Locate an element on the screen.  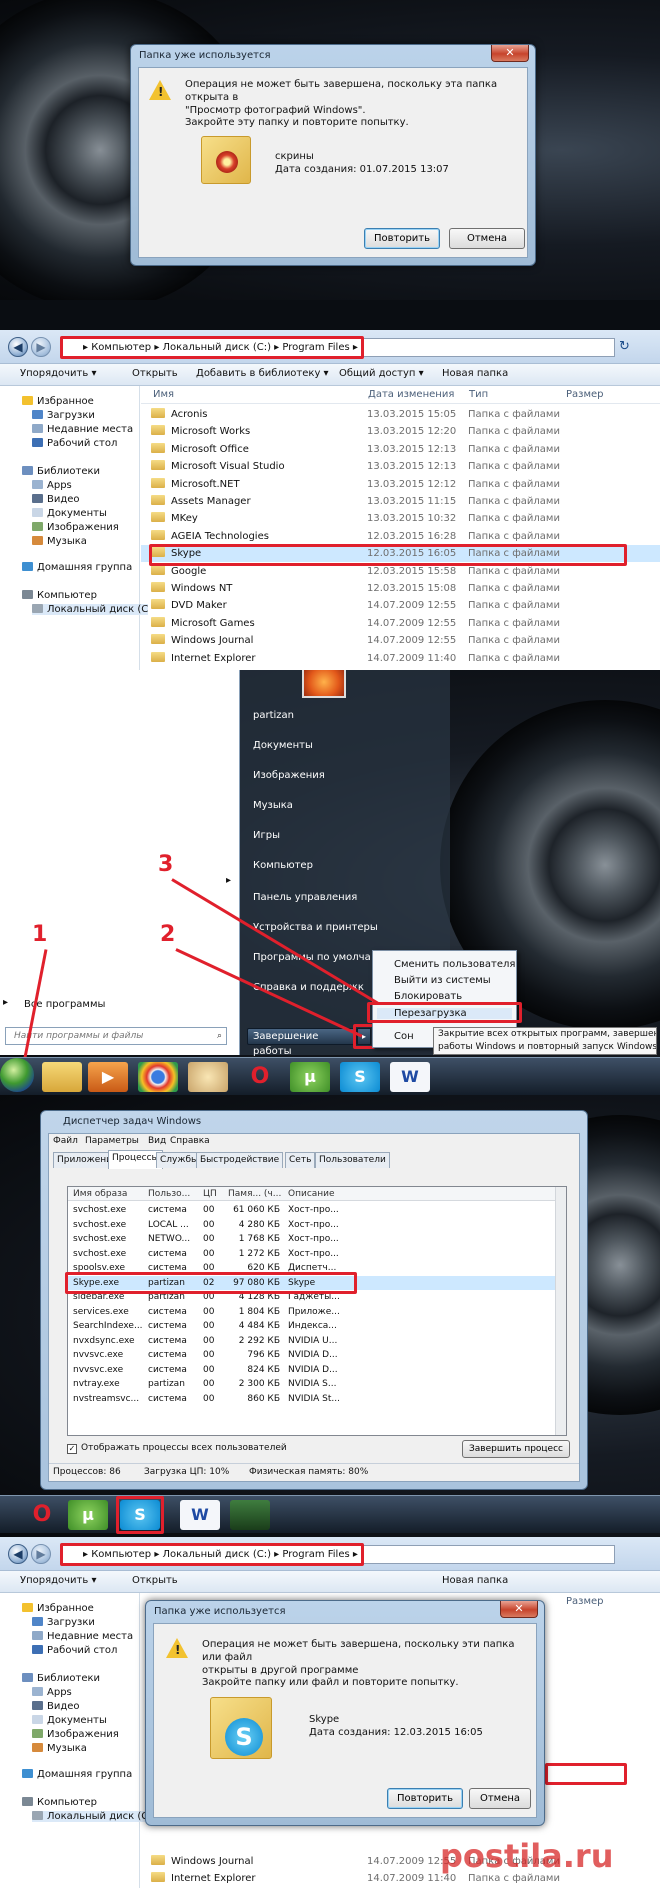
menu-computer: Компьютер is located at coordinates (283, 865).